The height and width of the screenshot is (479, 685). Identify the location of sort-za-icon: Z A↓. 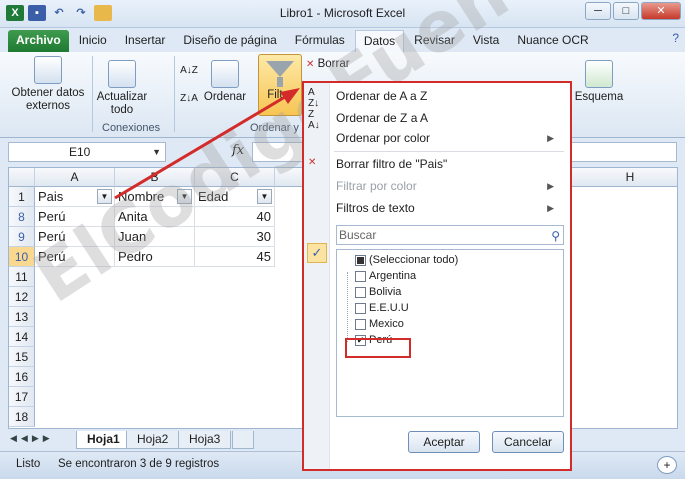
(314, 120).